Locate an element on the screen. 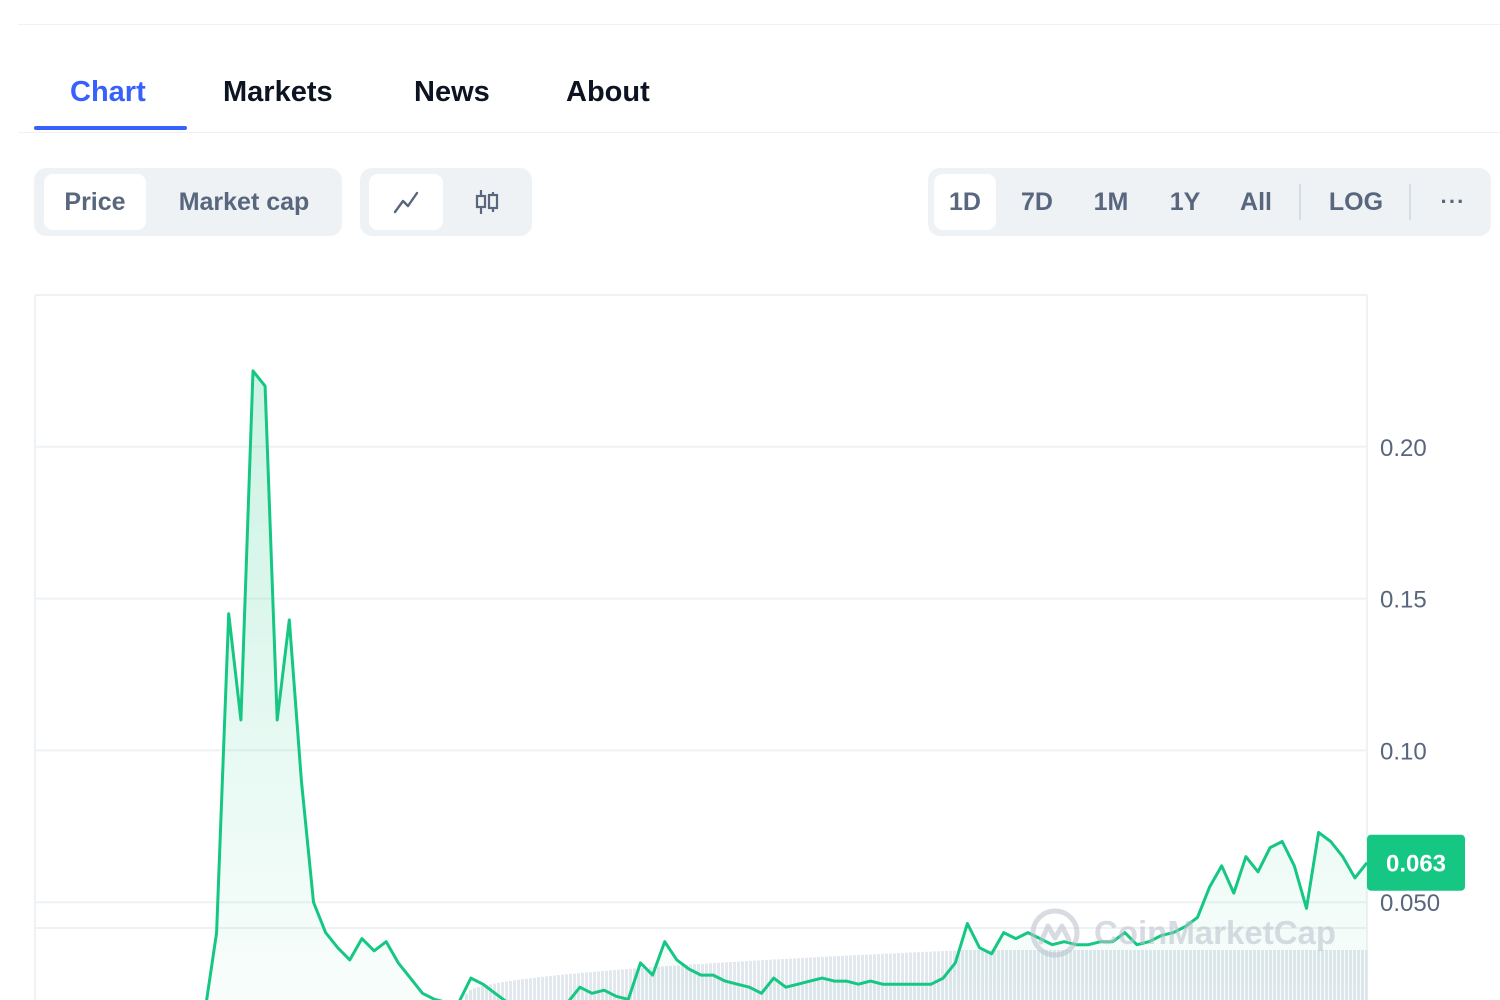 The height and width of the screenshot is (1000, 1500). y-tick-label: 0.050 is located at coordinates (1410, 903).